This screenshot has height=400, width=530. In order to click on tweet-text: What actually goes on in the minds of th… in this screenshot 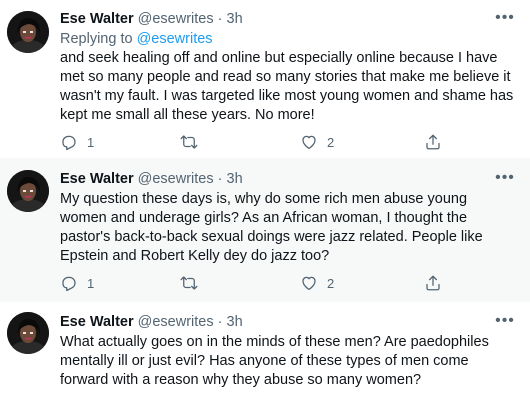, I will do `click(274, 361)`.